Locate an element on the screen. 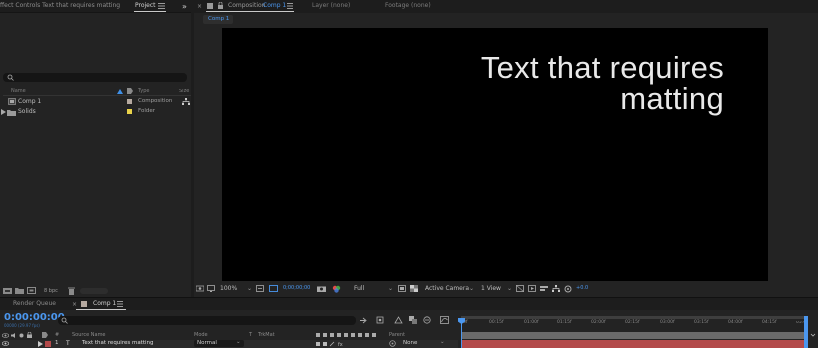 This screenshot has height=348, width=818. canvas-text-line-2: matting is located at coordinates (672, 98).